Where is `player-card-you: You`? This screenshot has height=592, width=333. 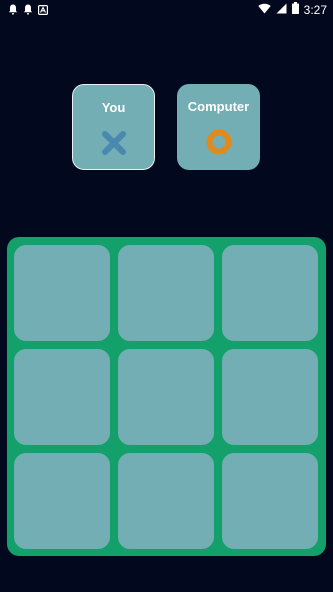 player-card-you: You is located at coordinates (113, 127).